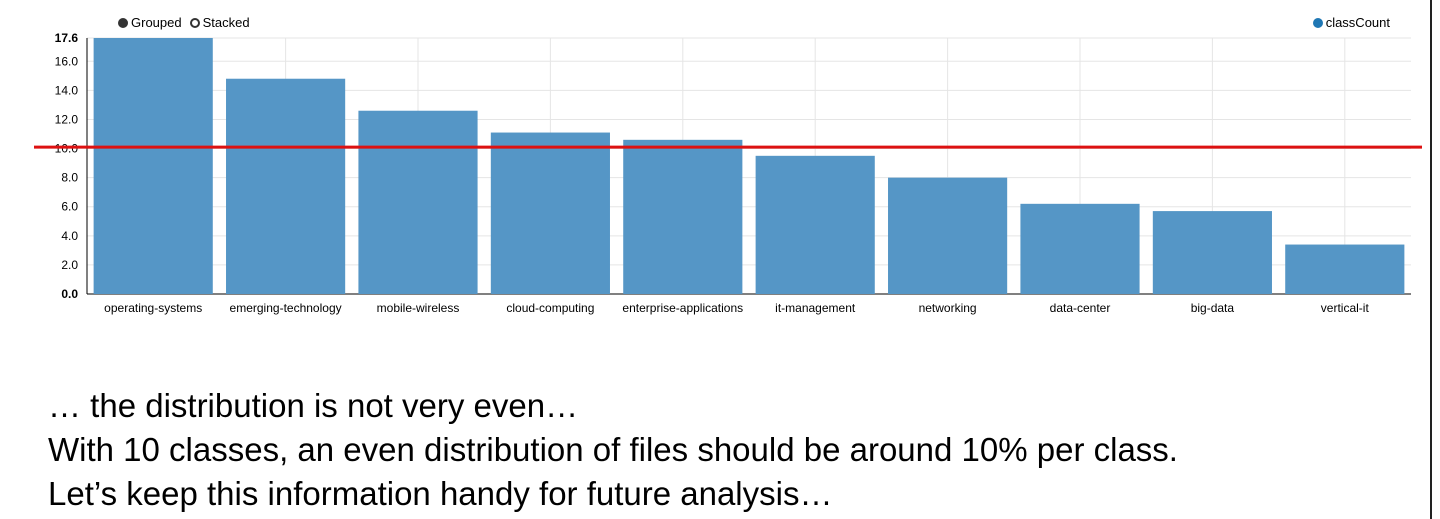  What do you see at coordinates (69, 265) in the screenshot?
I see `y-tick-label: 2.0` at bounding box center [69, 265].